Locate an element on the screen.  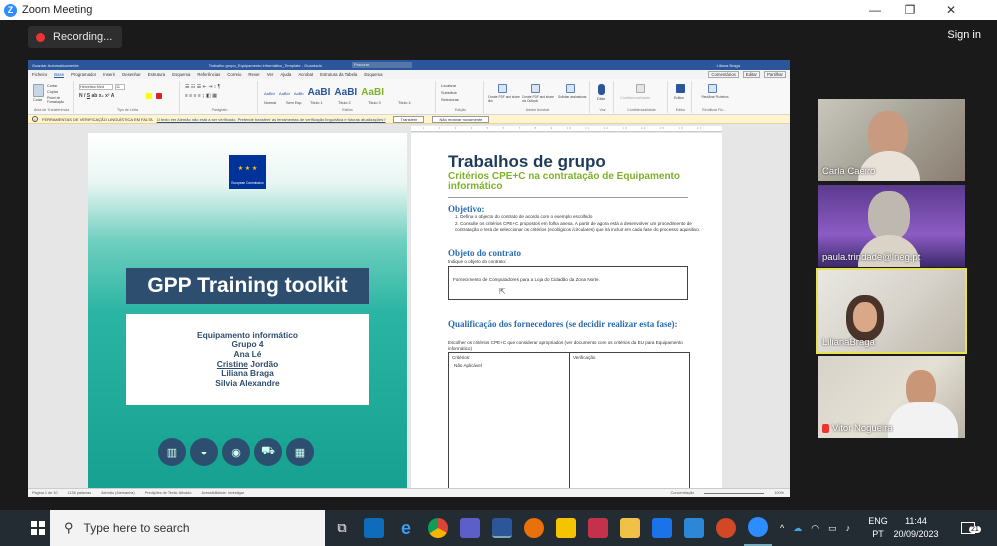
volume-icon: ♪ is located at coordinates (848, 528).